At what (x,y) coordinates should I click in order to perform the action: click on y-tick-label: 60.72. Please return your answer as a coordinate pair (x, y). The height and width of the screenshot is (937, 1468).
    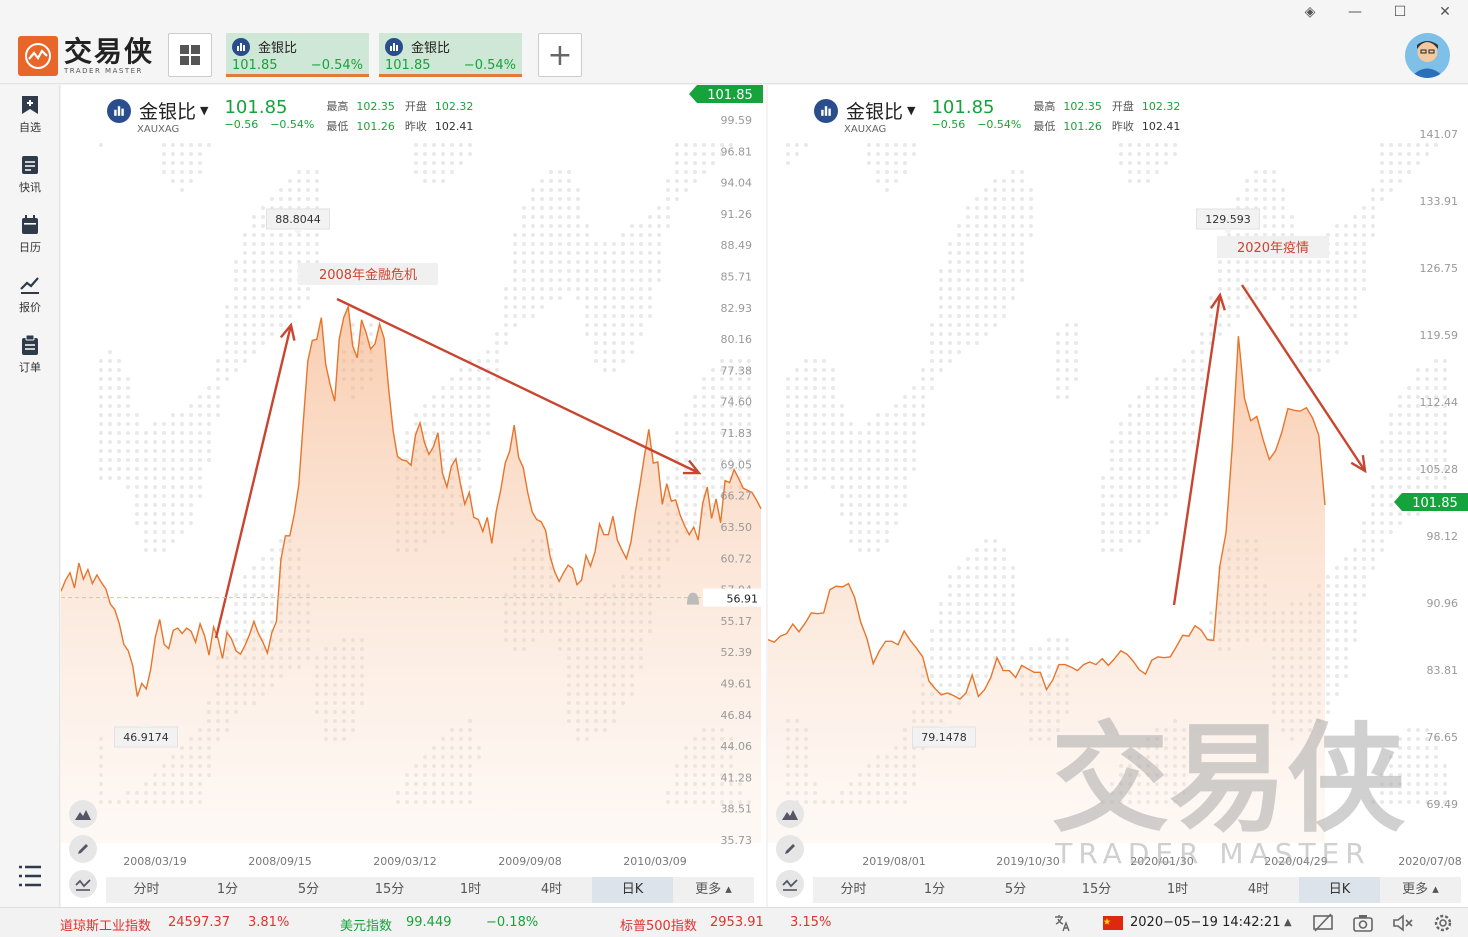
    Looking at the image, I should click on (737, 558).